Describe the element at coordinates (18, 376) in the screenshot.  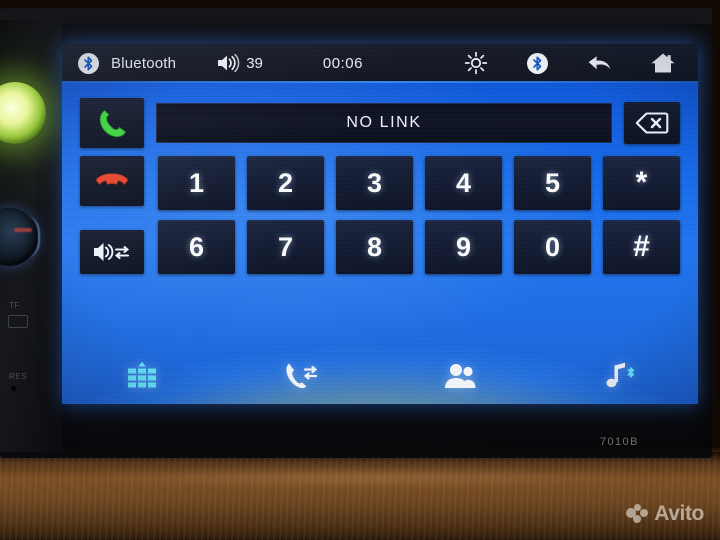
I see `reset-label: RES` at that location.